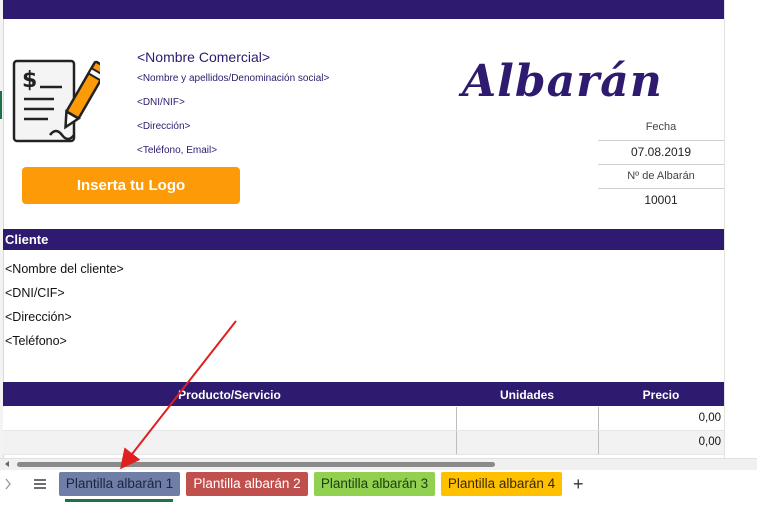 This screenshot has width=757, height=507. What do you see at coordinates (724, 229) in the screenshot?
I see `column-gridline` at bounding box center [724, 229].